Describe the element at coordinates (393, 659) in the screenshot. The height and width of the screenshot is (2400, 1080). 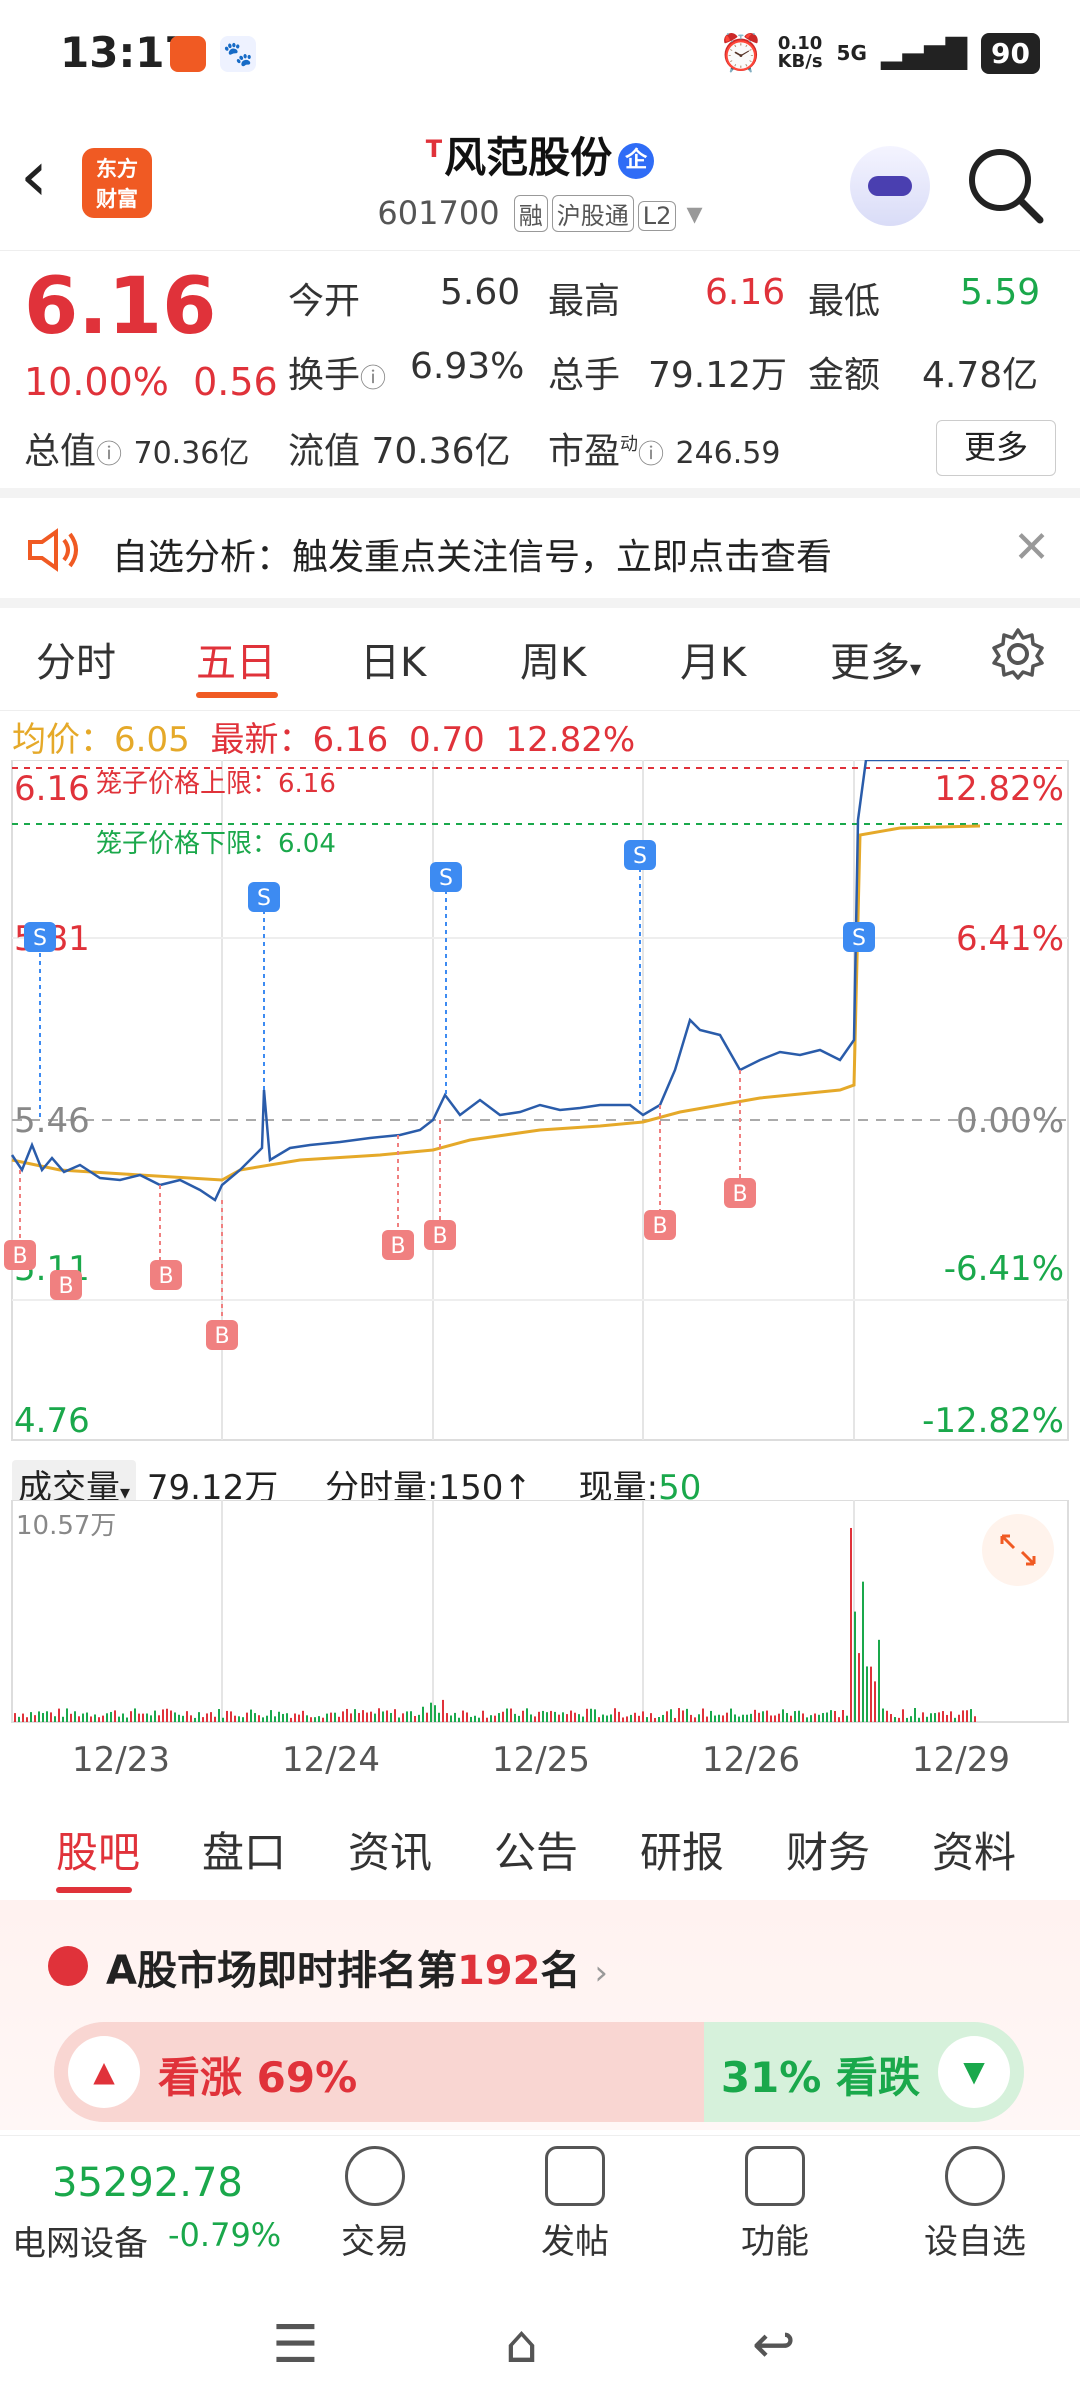
I see `tab-daily-k: 日K` at that location.